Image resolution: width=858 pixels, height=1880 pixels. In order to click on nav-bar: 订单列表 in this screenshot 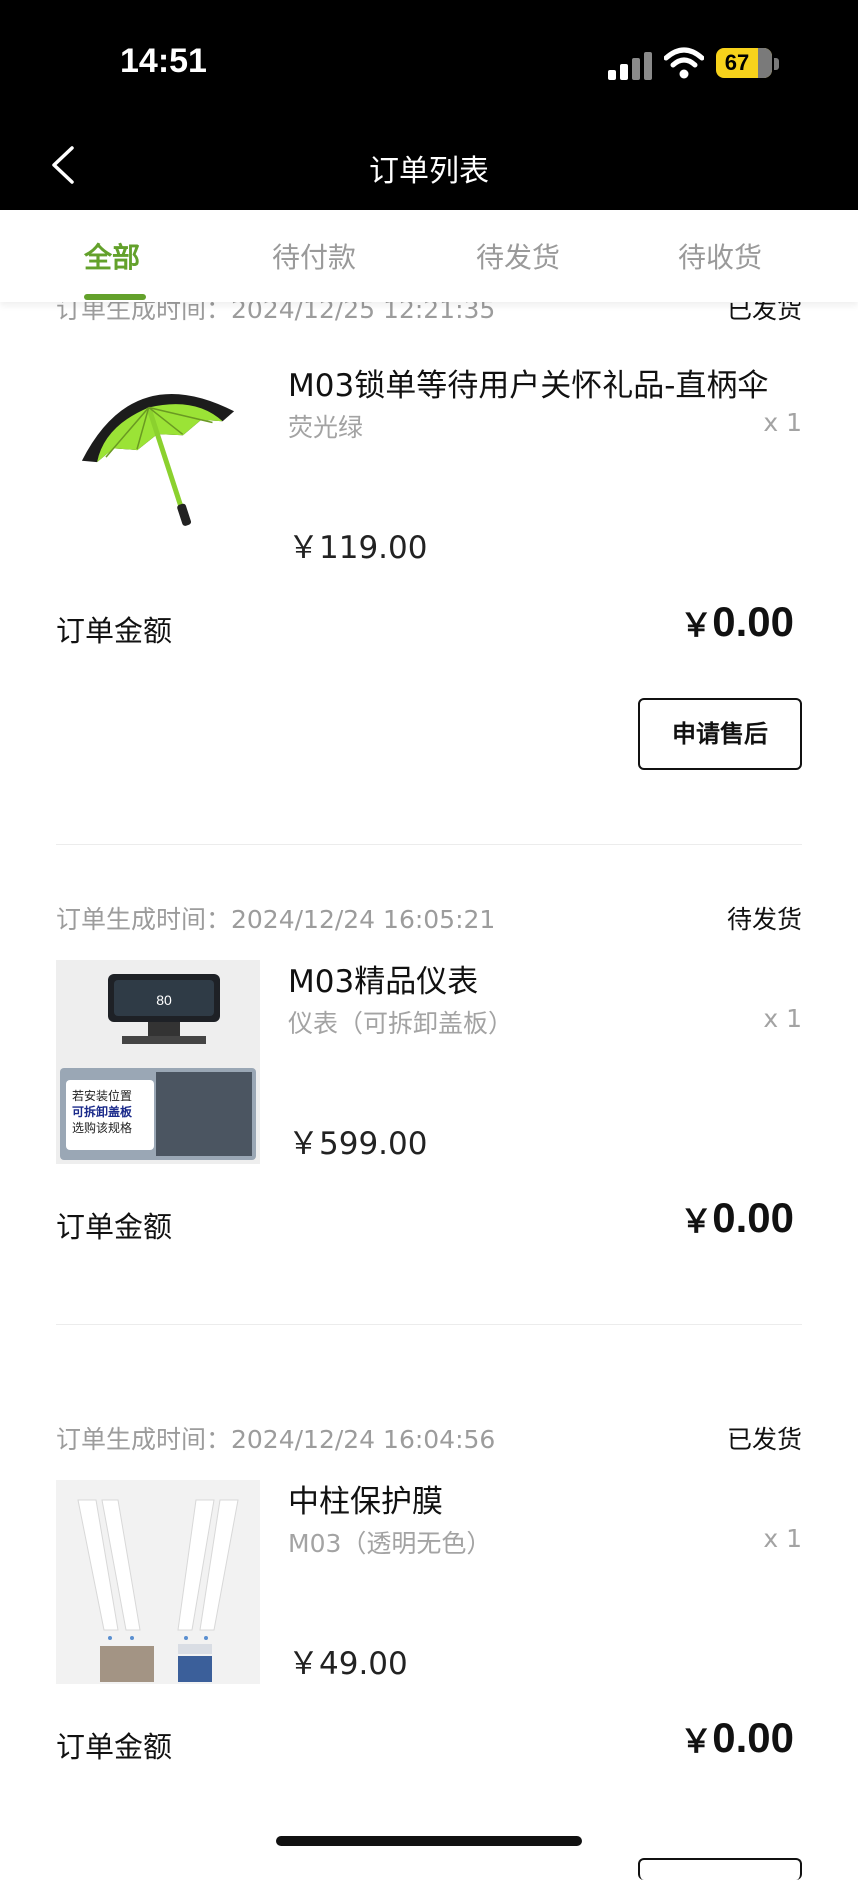, I will do `click(429, 165)`.